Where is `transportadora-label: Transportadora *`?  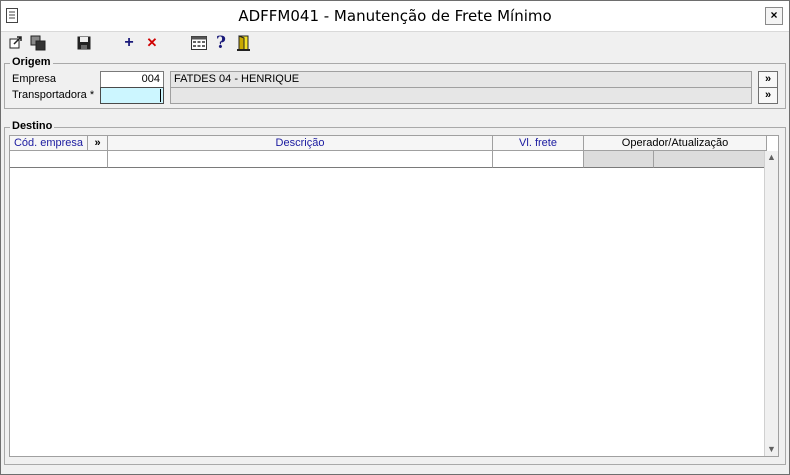 transportadora-label: Transportadora * is located at coordinates (53, 95).